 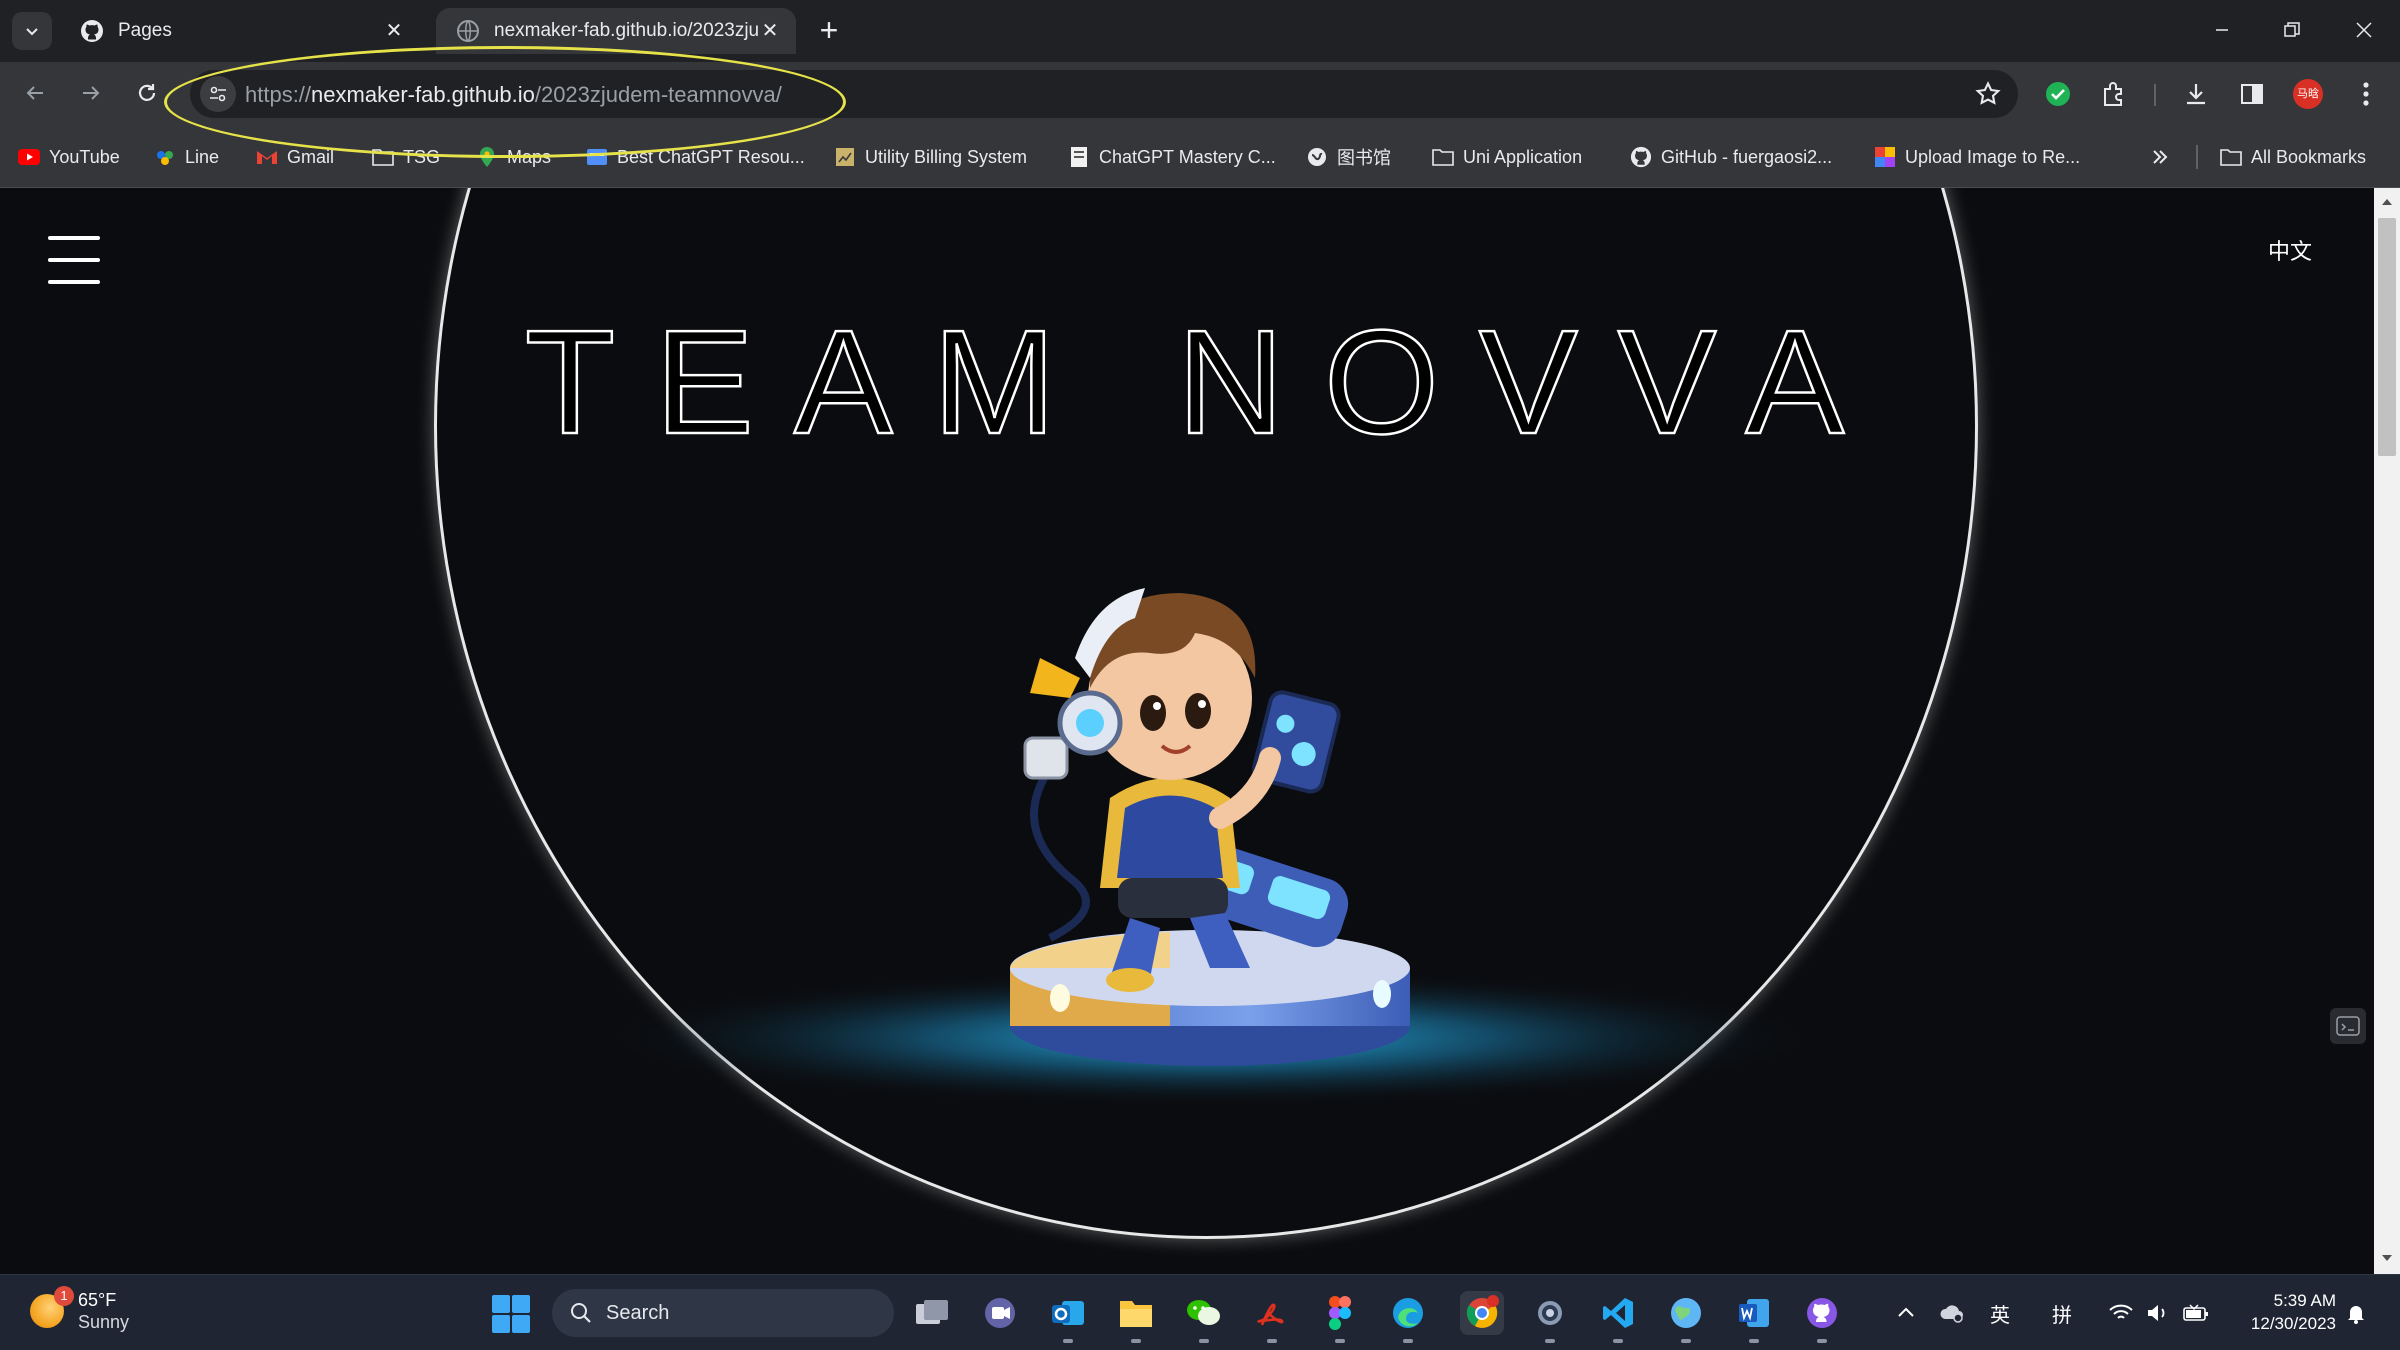 I want to click on floating-widget-icon, so click(x=2348, y=1026).